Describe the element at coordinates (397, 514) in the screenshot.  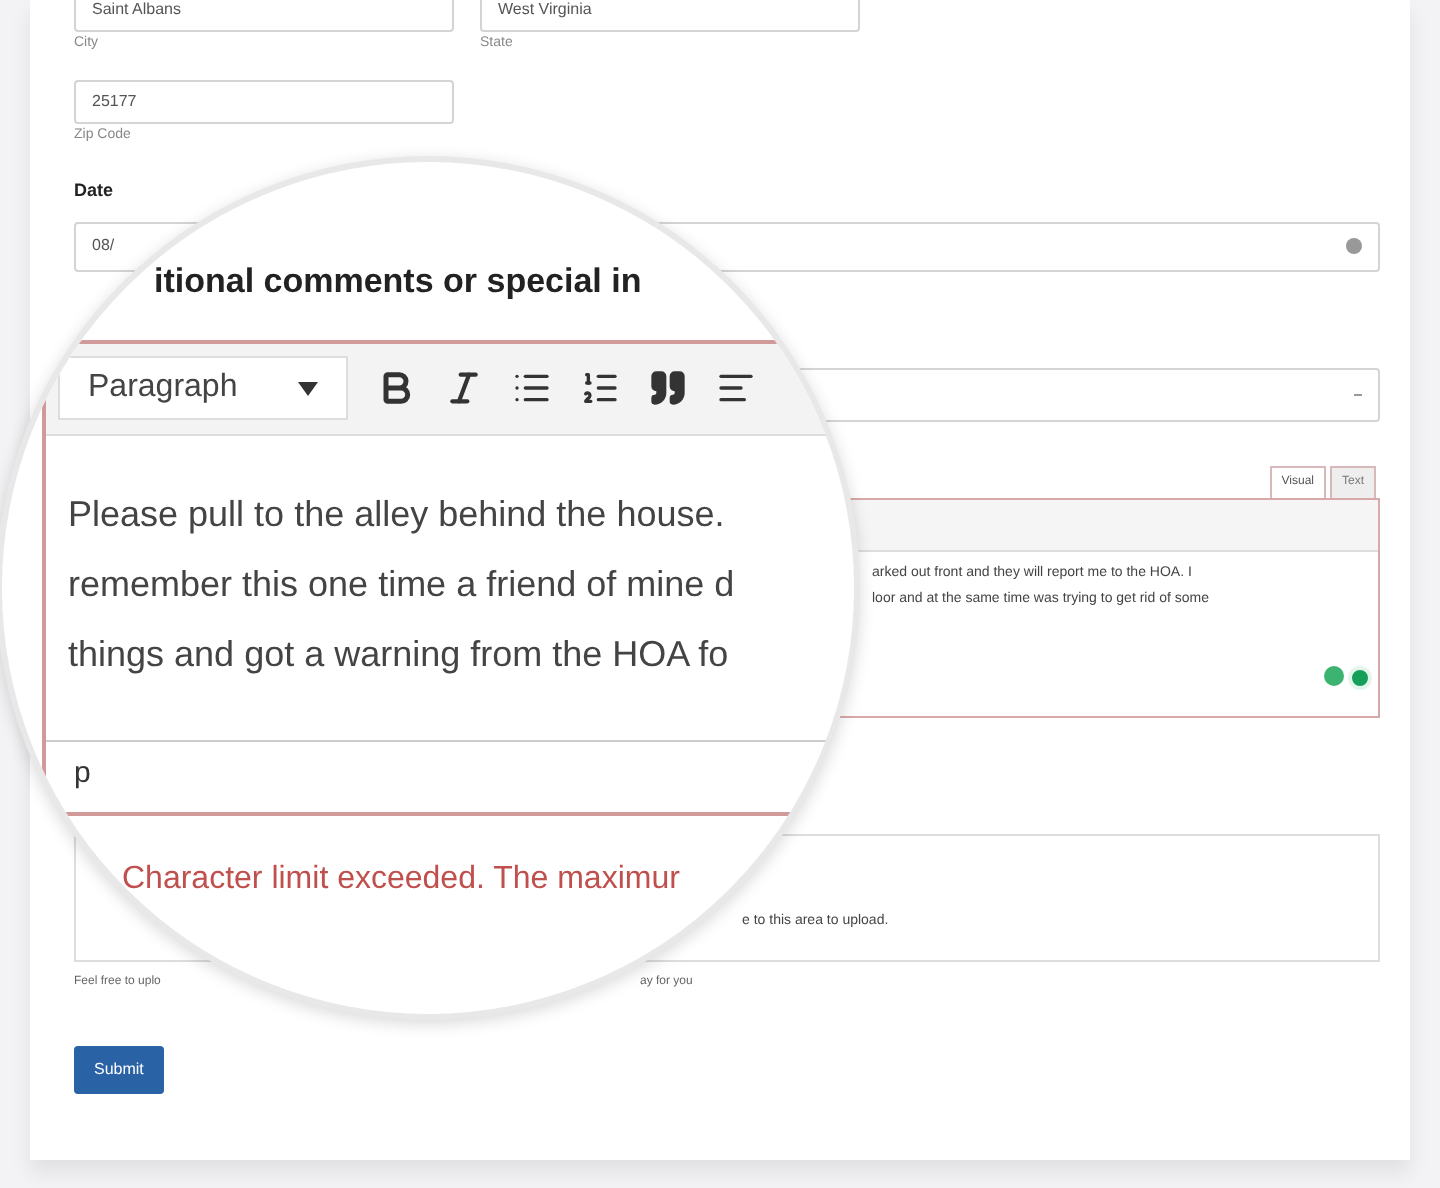
I see `editor-text-line: Please pull to the alley behind the house.` at that location.